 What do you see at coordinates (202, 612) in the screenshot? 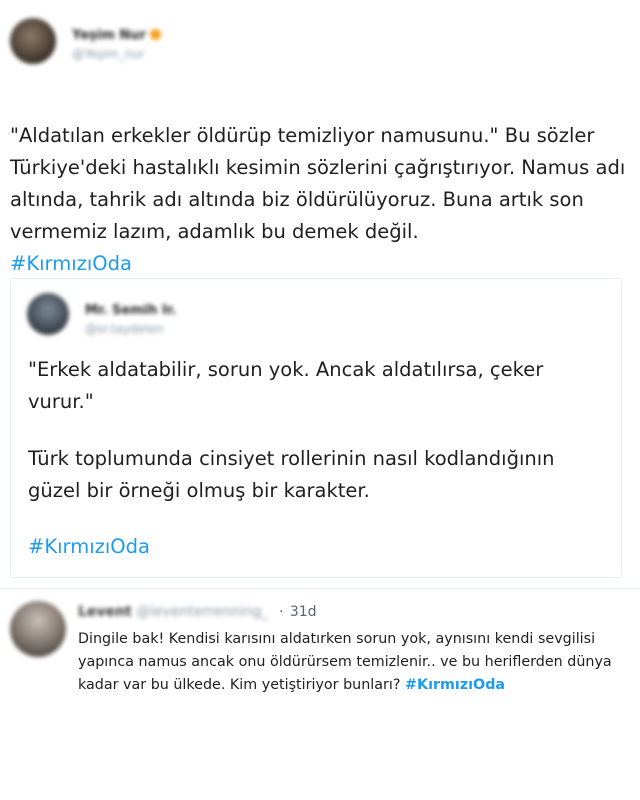
I see `reply-author-handle: @leventerrenning_` at bounding box center [202, 612].